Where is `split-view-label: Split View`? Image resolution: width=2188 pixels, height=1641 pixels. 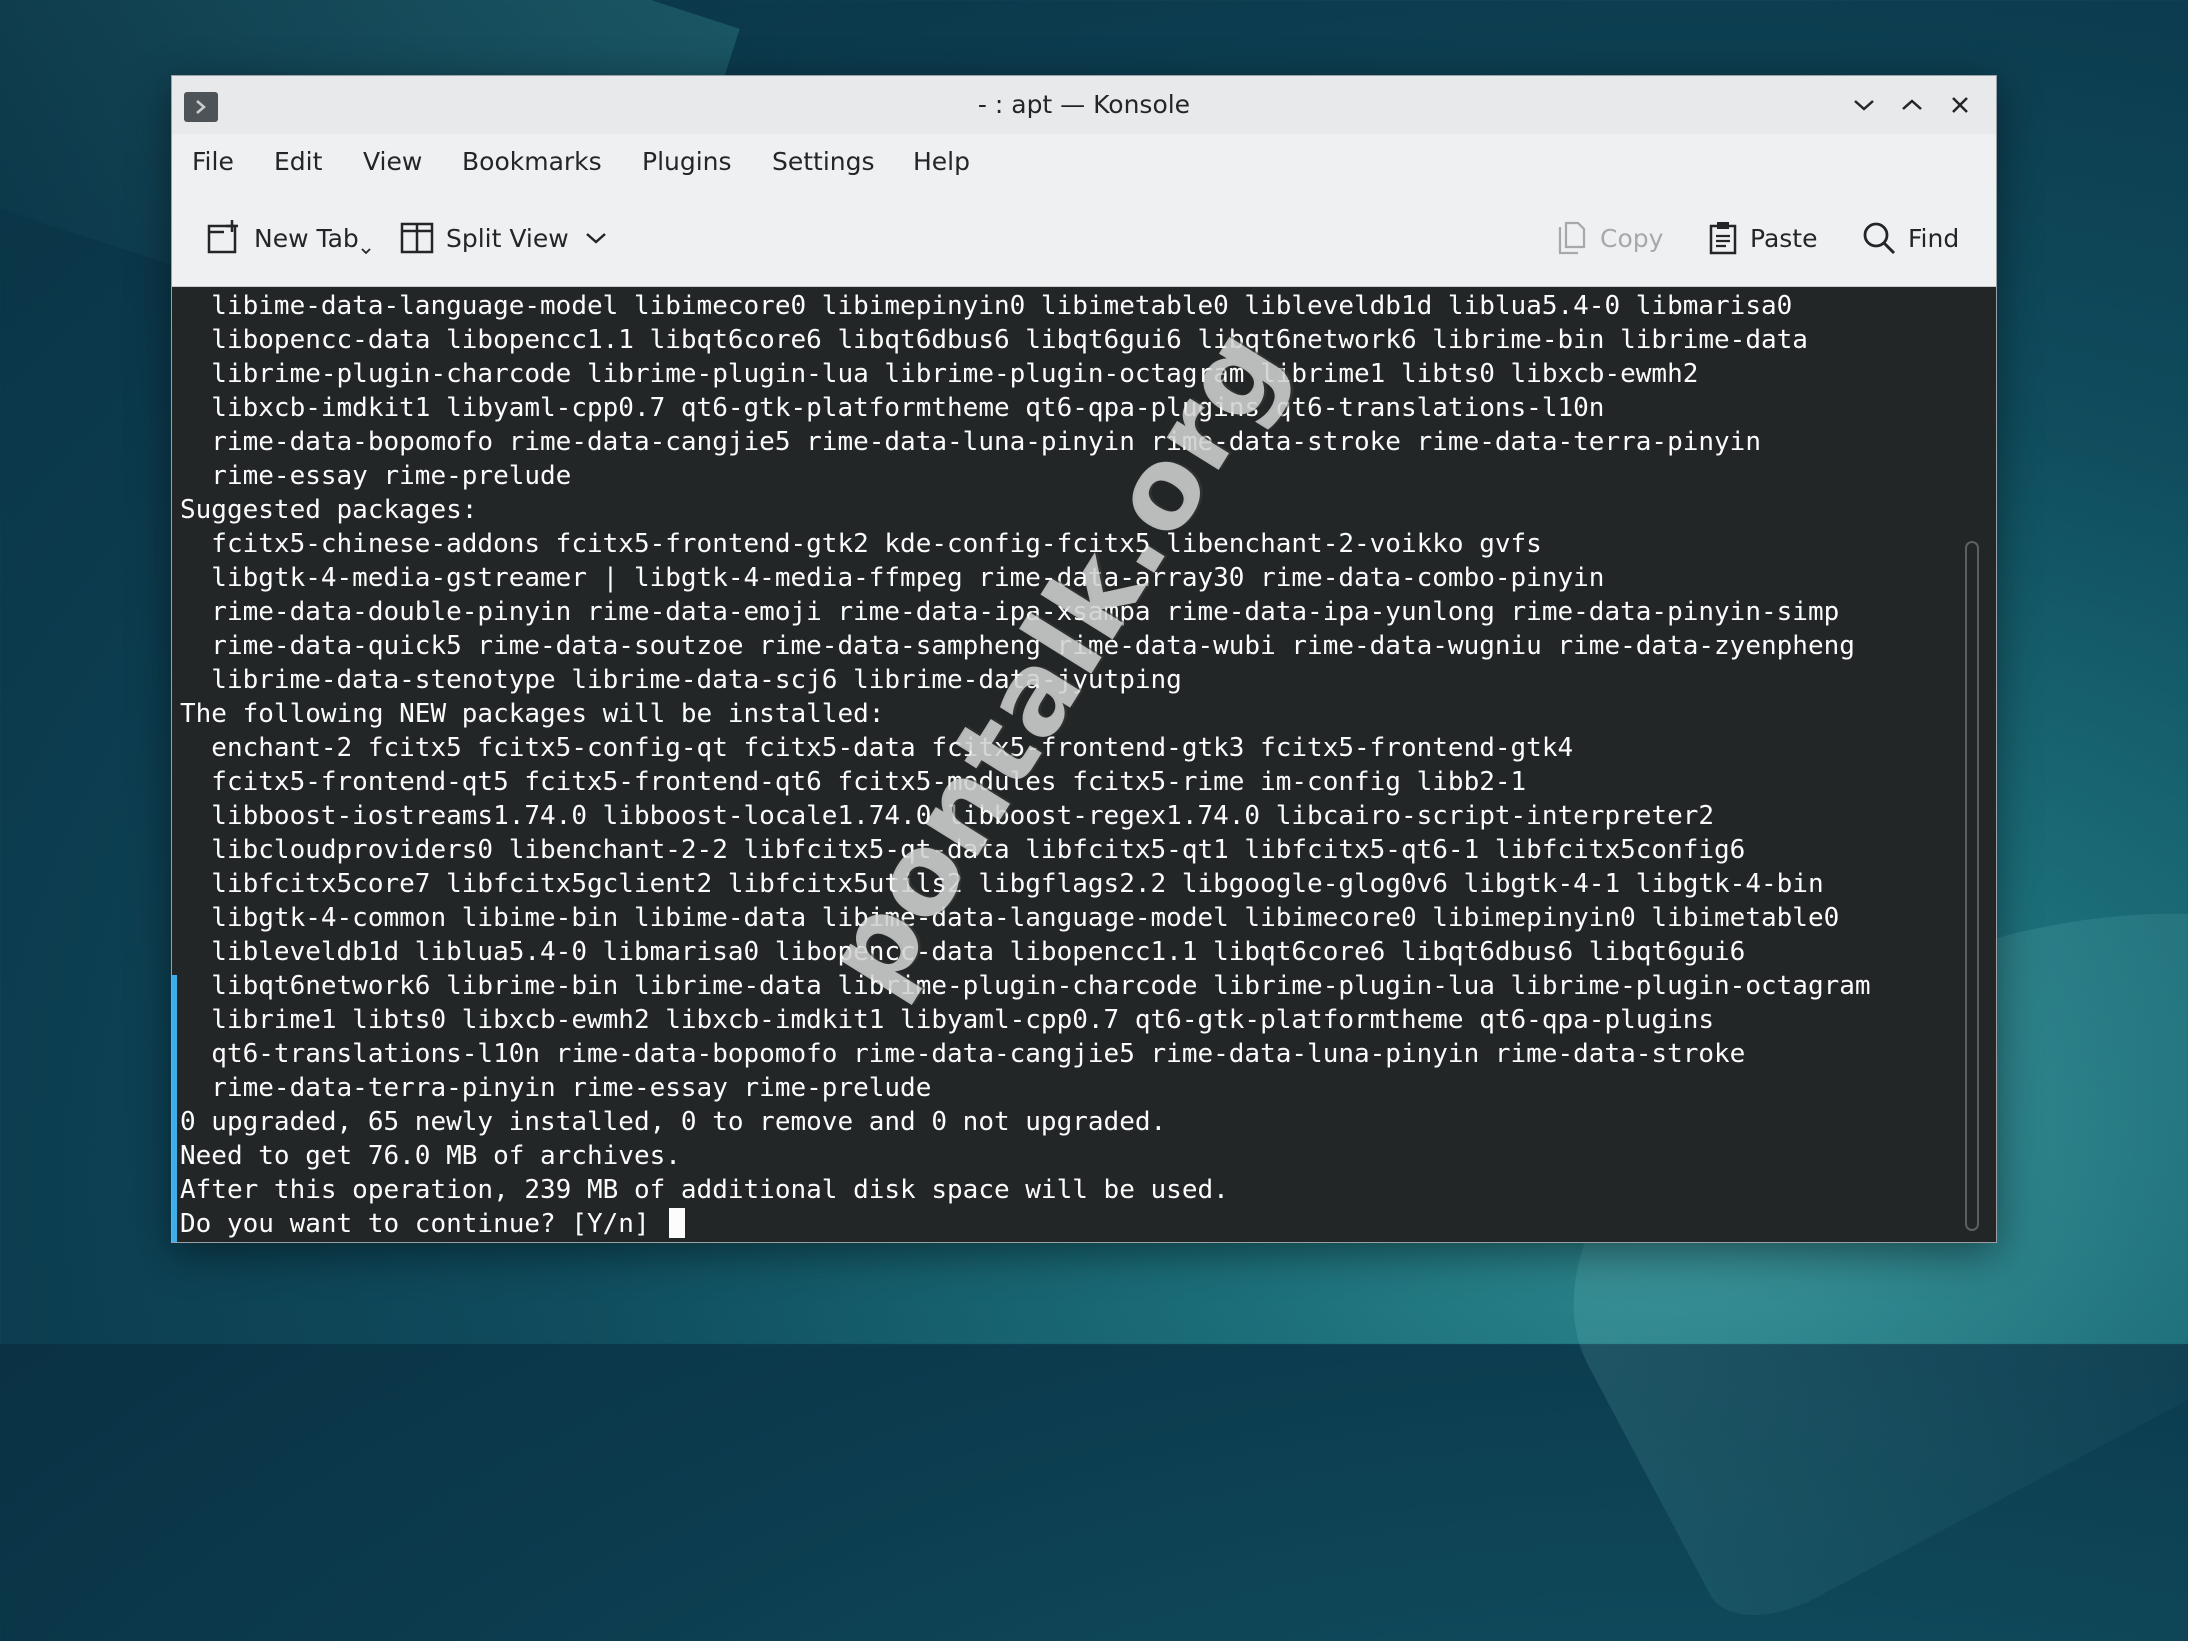
split-view-label: Split View is located at coordinates (507, 238).